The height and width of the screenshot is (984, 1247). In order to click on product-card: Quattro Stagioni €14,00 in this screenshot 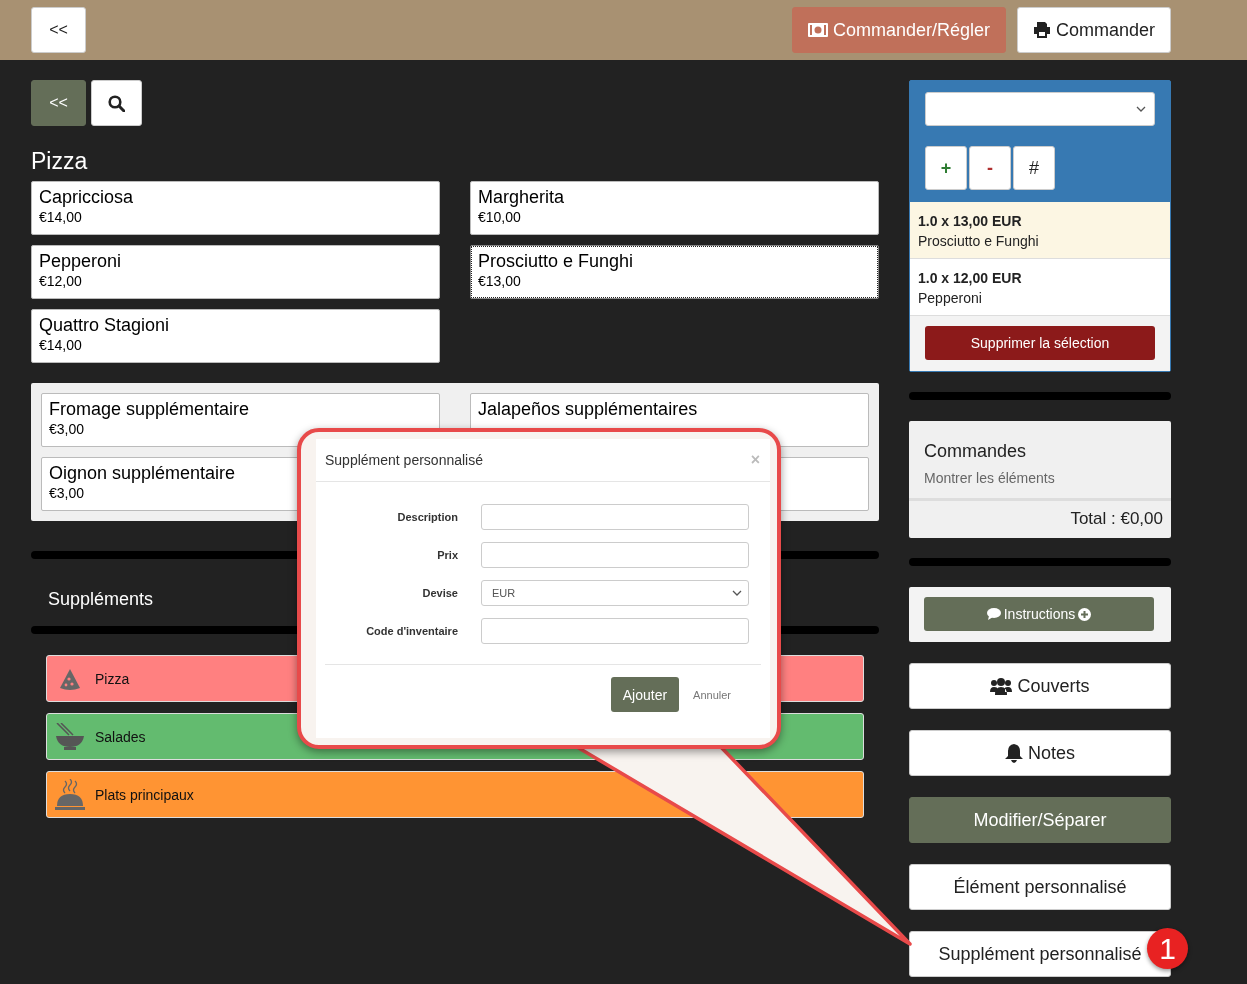, I will do `click(235, 336)`.